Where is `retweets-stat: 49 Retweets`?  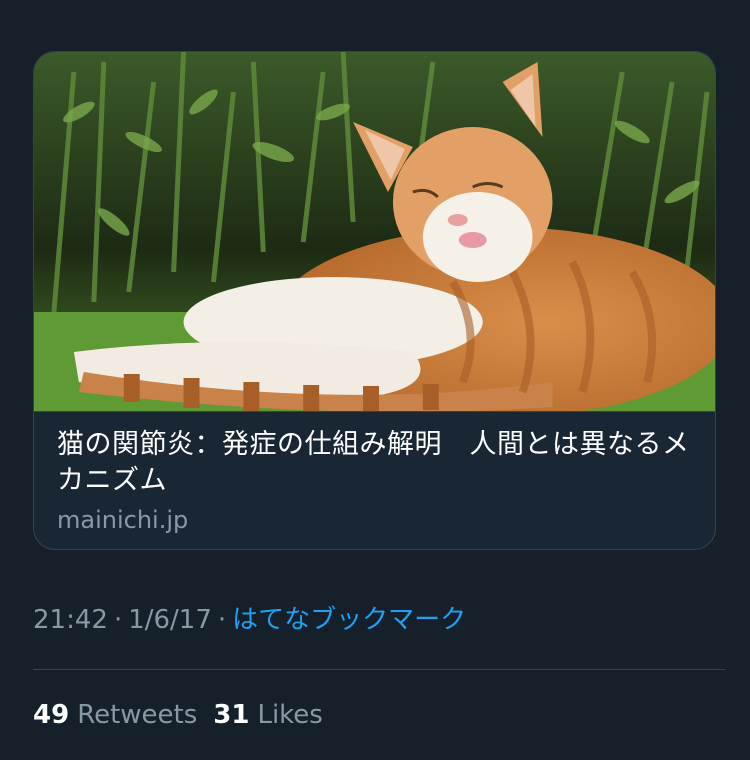 retweets-stat: 49 Retweets is located at coordinates (115, 715).